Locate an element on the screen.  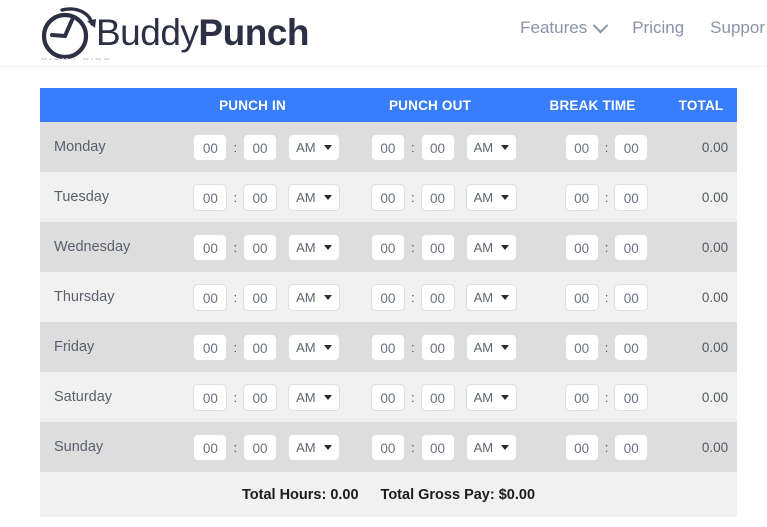
clipped-text-remnant: 0:00 / 0:00 is located at coordinates (250, 62).